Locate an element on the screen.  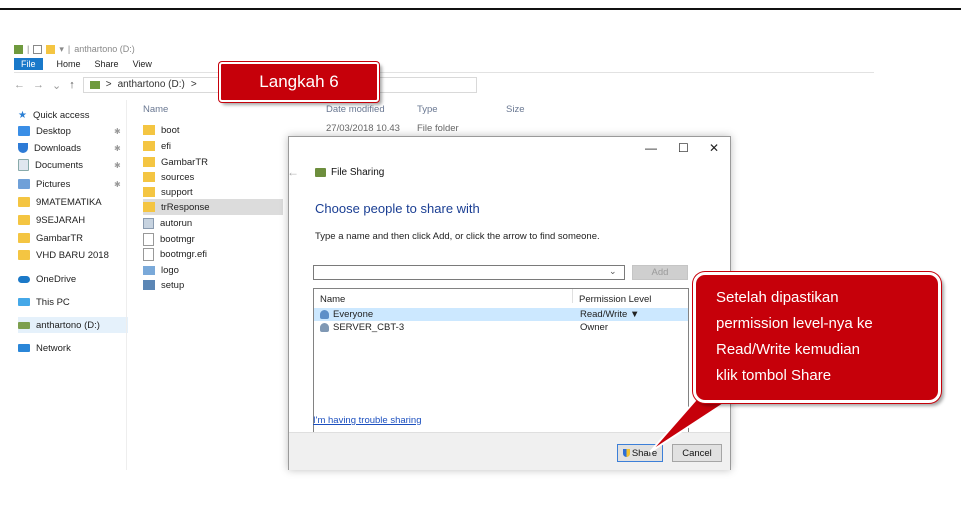
callout-line: Setelah dipastikan is located at coordinates (777, 297).